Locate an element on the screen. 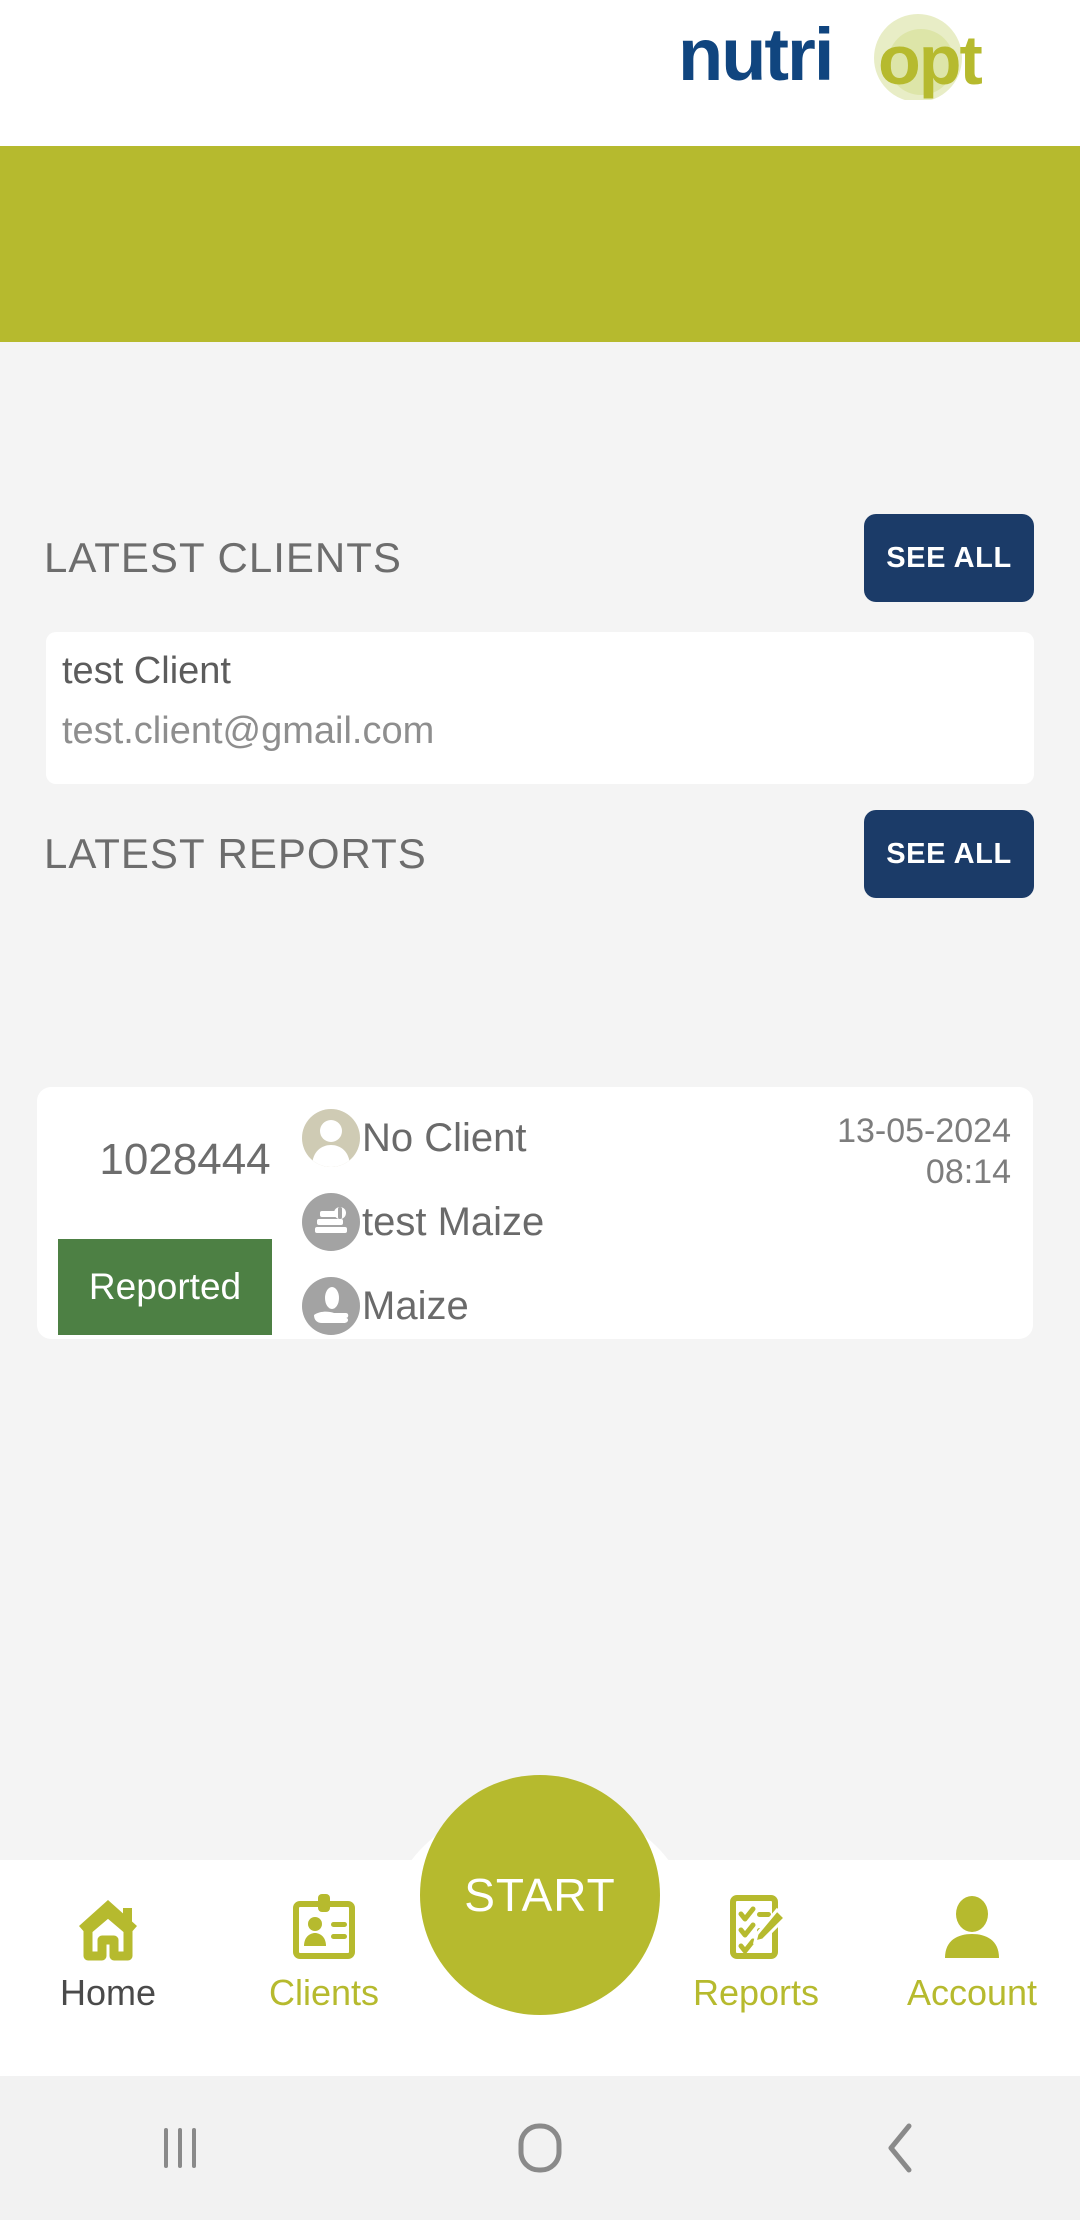  report-id: 1028444 is located at coordinates (185, 1159).